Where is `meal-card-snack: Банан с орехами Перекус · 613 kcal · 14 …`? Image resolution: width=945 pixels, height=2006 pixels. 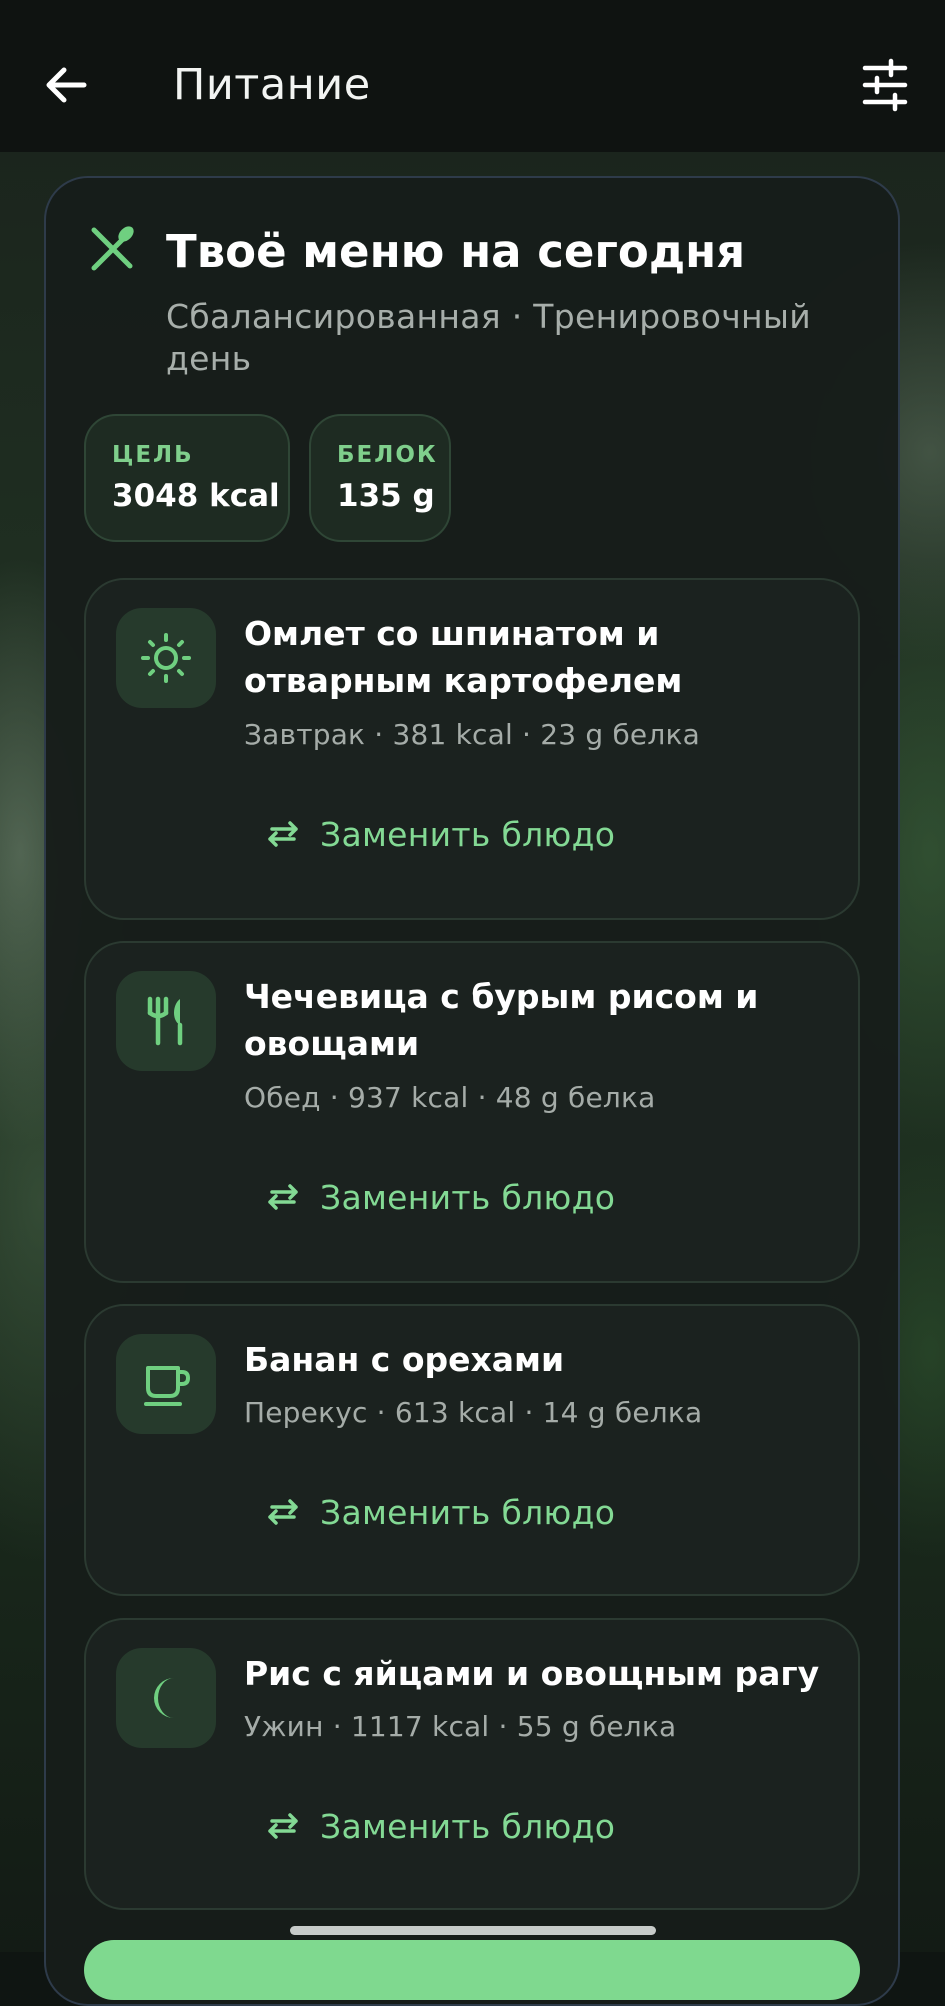
meal-card-snack: Банан с орехами Перекус · 613 kcal · 14 … is located at coordinates (472, 1450).